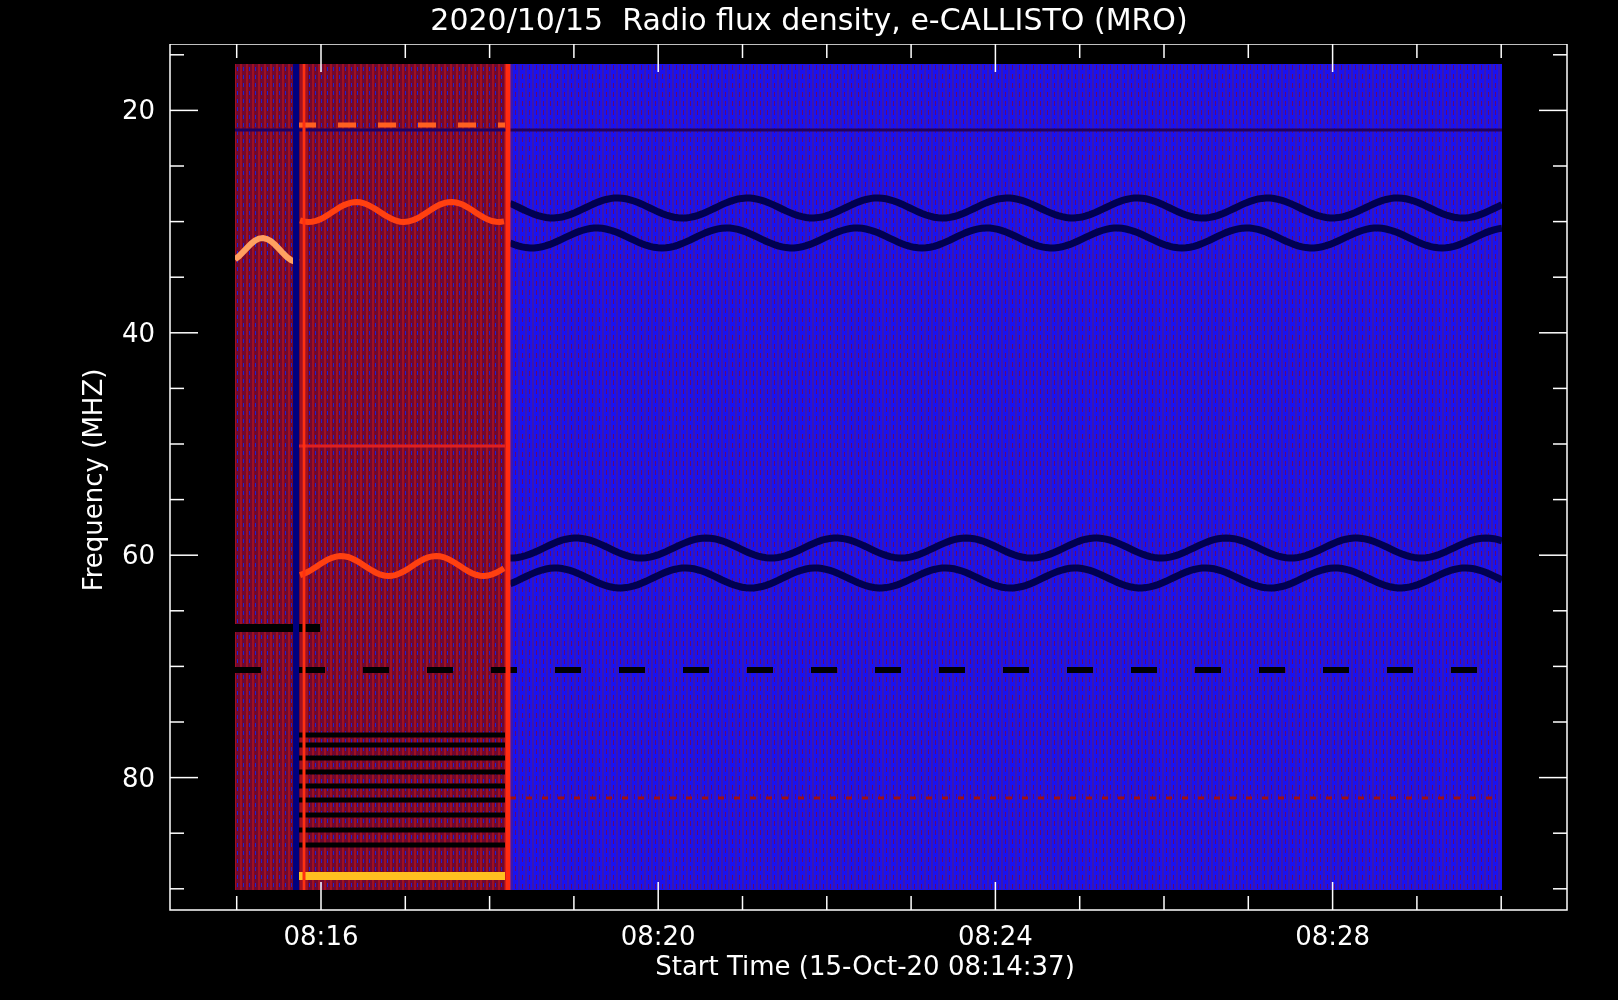 This screenshot has width=1618, height=1000. What do you see at coordinates (809, 20) in the screenshot?
I see `chart-title: 2020/10/15 Radio flux density, e-CALLISTO (MRO)` at bounding box center [809, 20].